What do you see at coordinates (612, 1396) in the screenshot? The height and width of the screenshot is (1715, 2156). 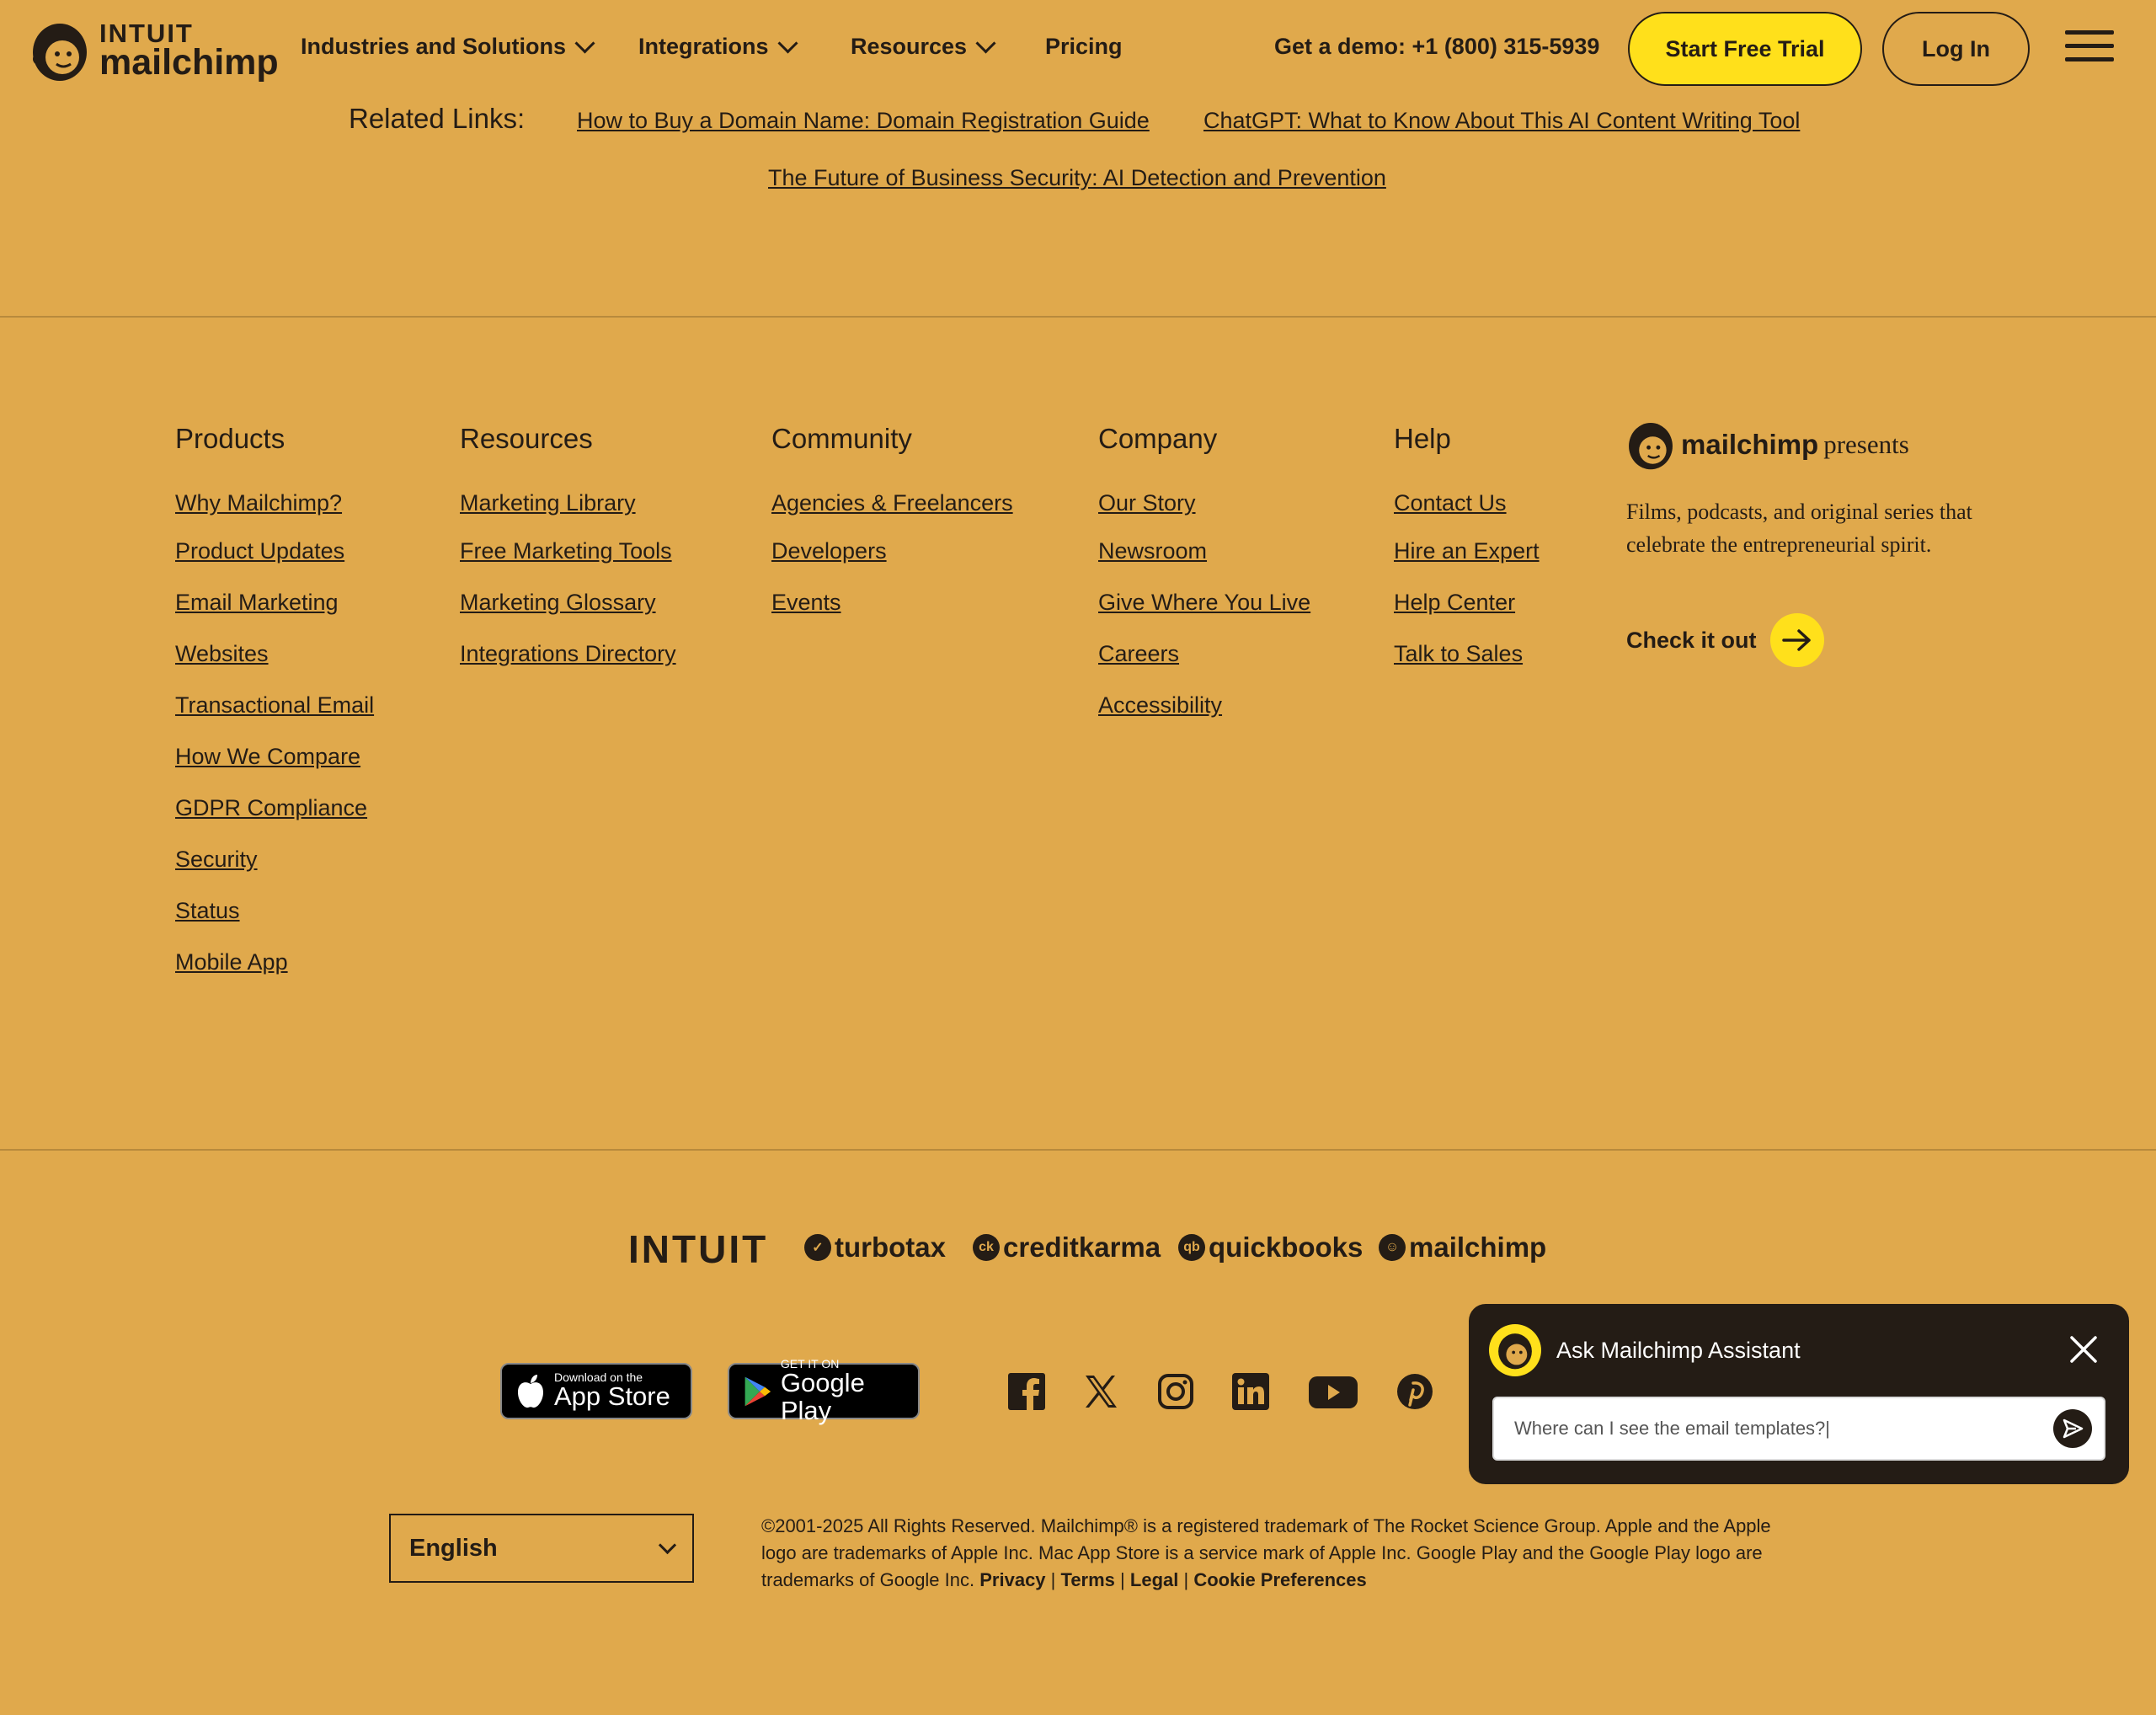 I see `app-store-big-text: App Store` at bounding box center [612, 1396].